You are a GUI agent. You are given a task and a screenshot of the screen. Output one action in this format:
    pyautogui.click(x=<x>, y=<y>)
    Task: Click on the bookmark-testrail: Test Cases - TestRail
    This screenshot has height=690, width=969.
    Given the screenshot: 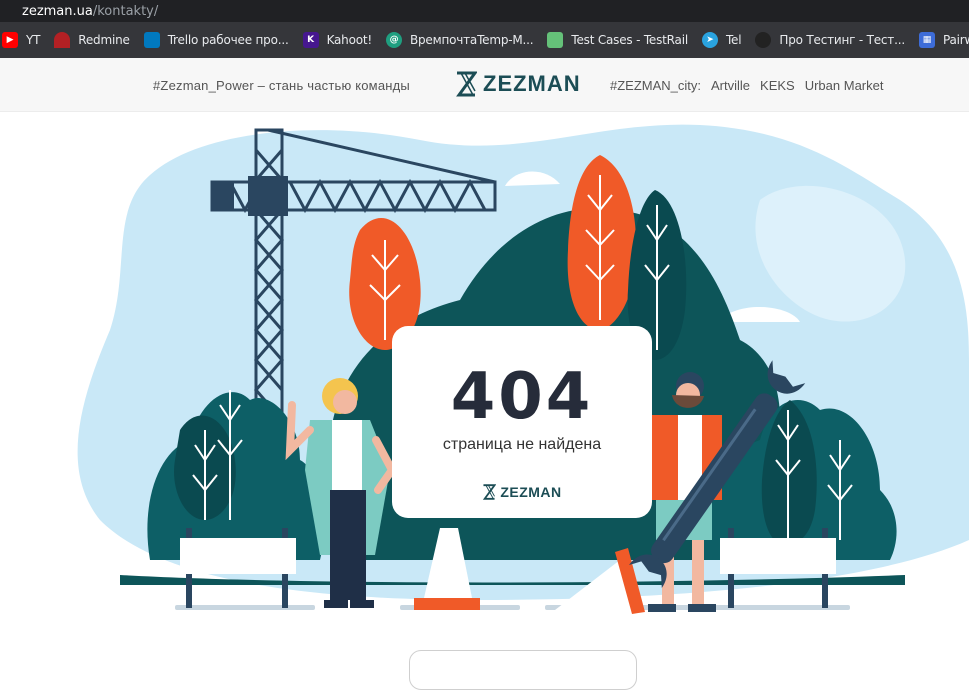 What is the action you would take?
    pyautogui.click(x=620, y=40)
    